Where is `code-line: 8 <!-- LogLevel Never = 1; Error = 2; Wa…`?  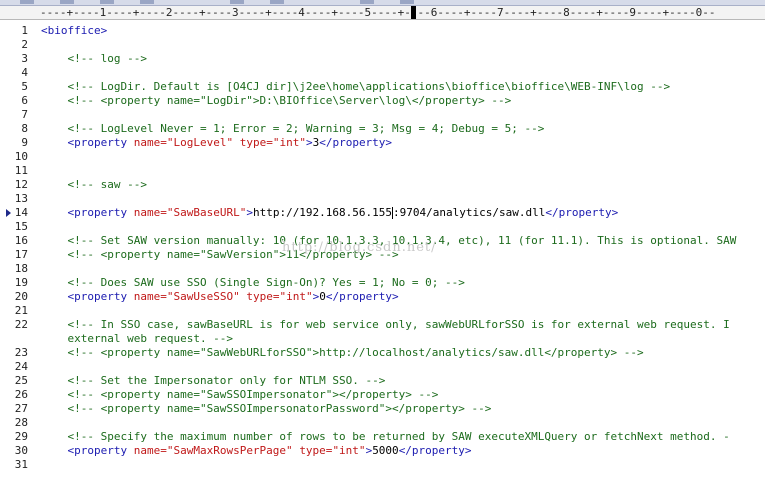
code-line: 8 <!-- LogLevel Never = 1; Error = 2; Wa… is located at coordinates (382, 129).